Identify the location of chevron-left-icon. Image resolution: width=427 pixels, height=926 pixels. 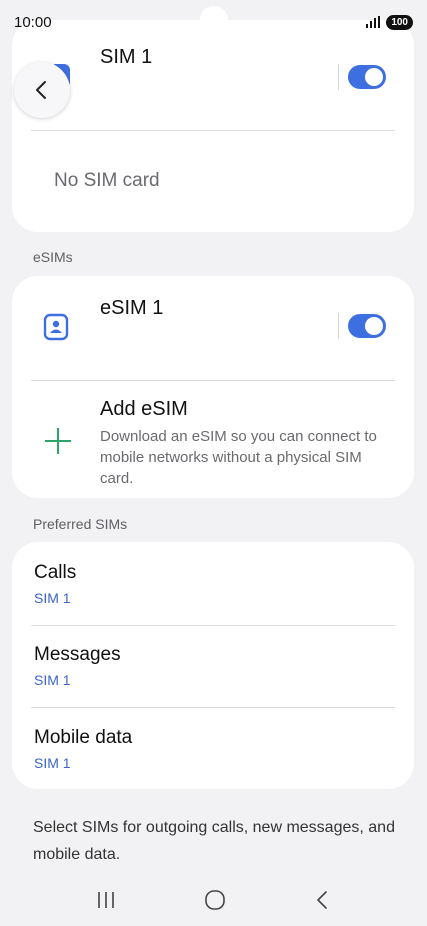
(41, 90).